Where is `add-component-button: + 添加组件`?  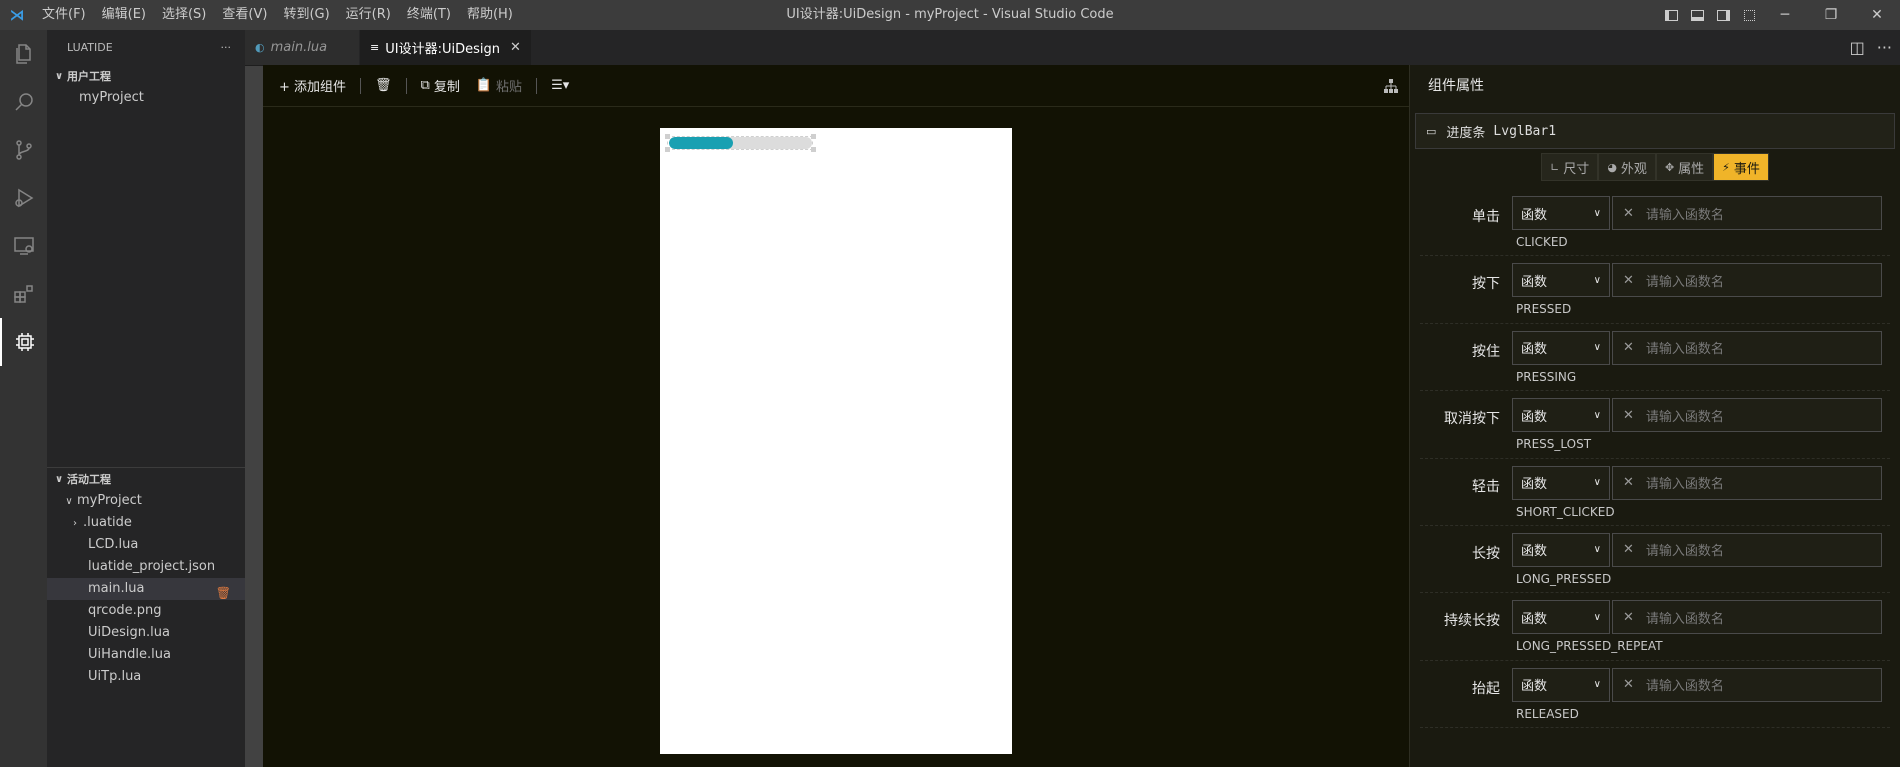 add-component-button: + 添加组件 is located at coordinates (312, 86).